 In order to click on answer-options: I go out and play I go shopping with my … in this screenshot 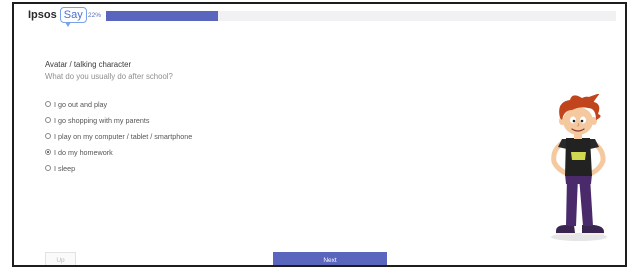, I will do `click(118, 136)`.